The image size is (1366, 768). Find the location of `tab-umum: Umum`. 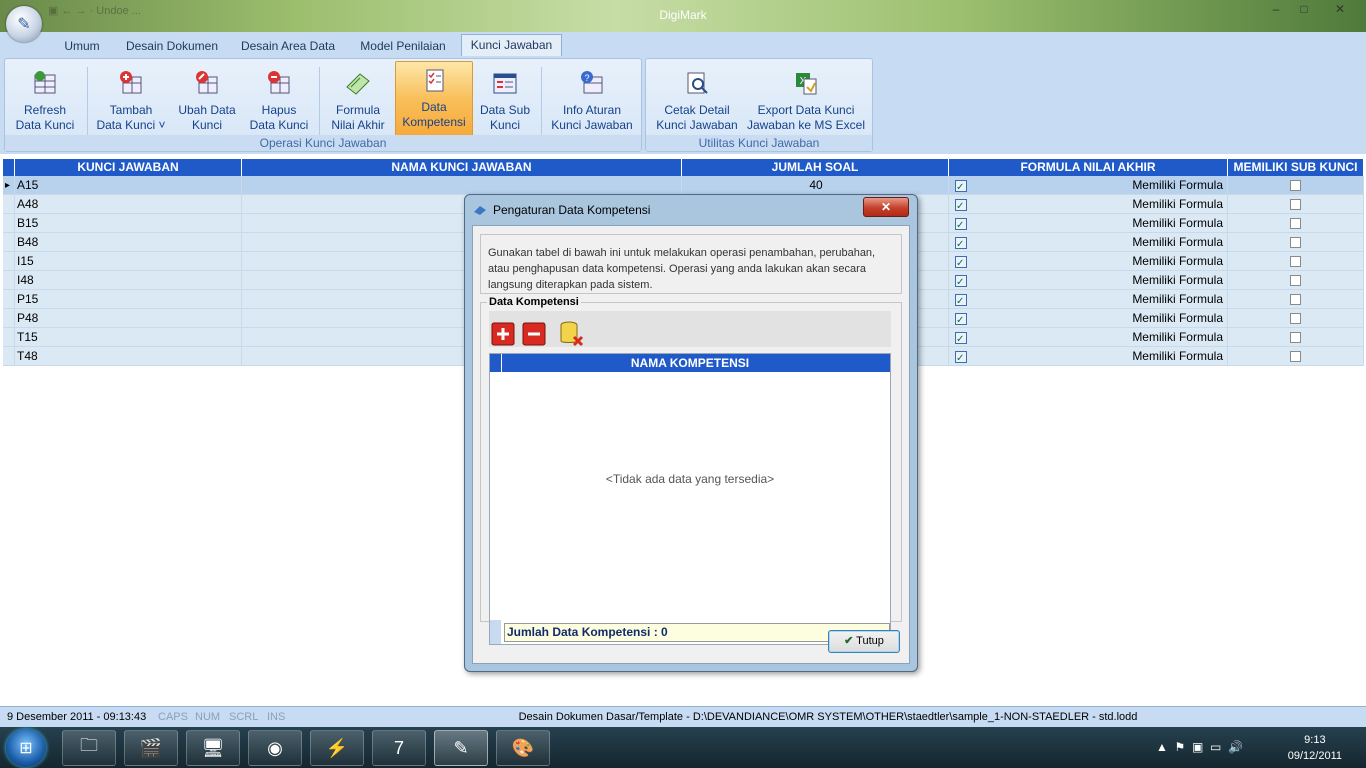

tab-umum: Umum is located at coordinates (82, 46).